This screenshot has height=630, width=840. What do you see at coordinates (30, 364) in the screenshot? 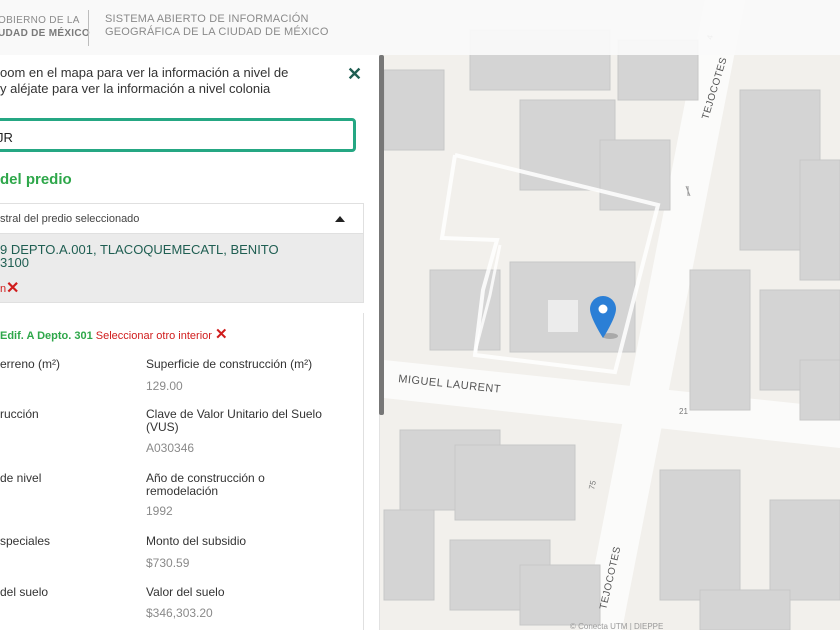
I see `field-label: erreno (m²)` at bounding box center [30, 364].